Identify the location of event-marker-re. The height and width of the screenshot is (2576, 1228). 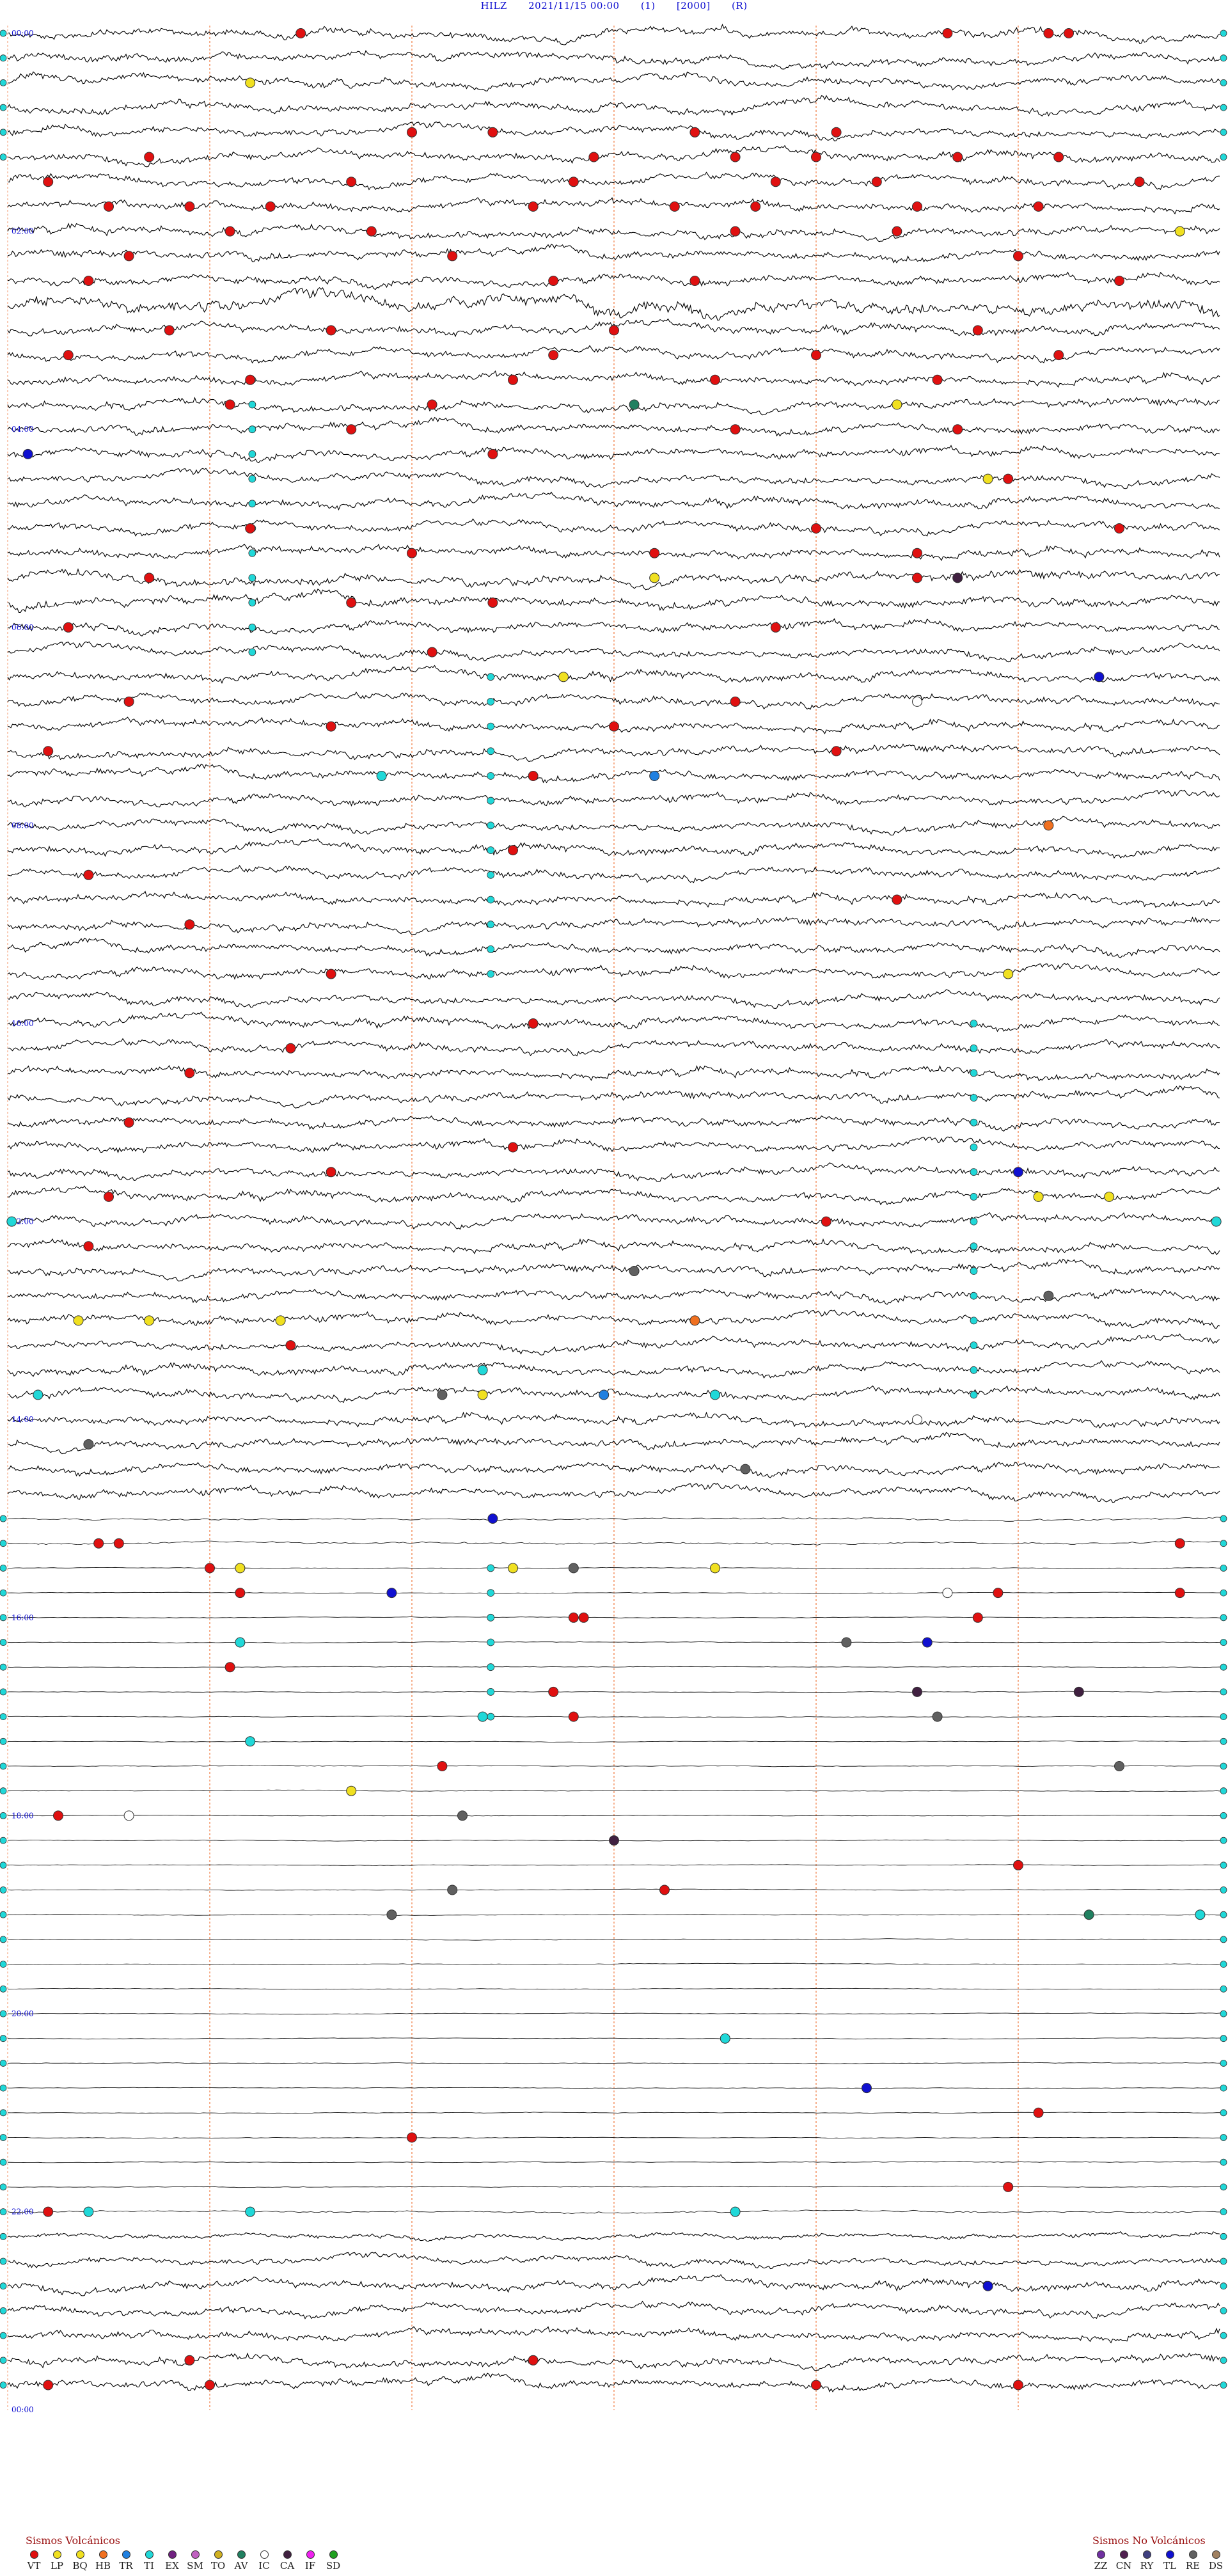
(745, 1469).